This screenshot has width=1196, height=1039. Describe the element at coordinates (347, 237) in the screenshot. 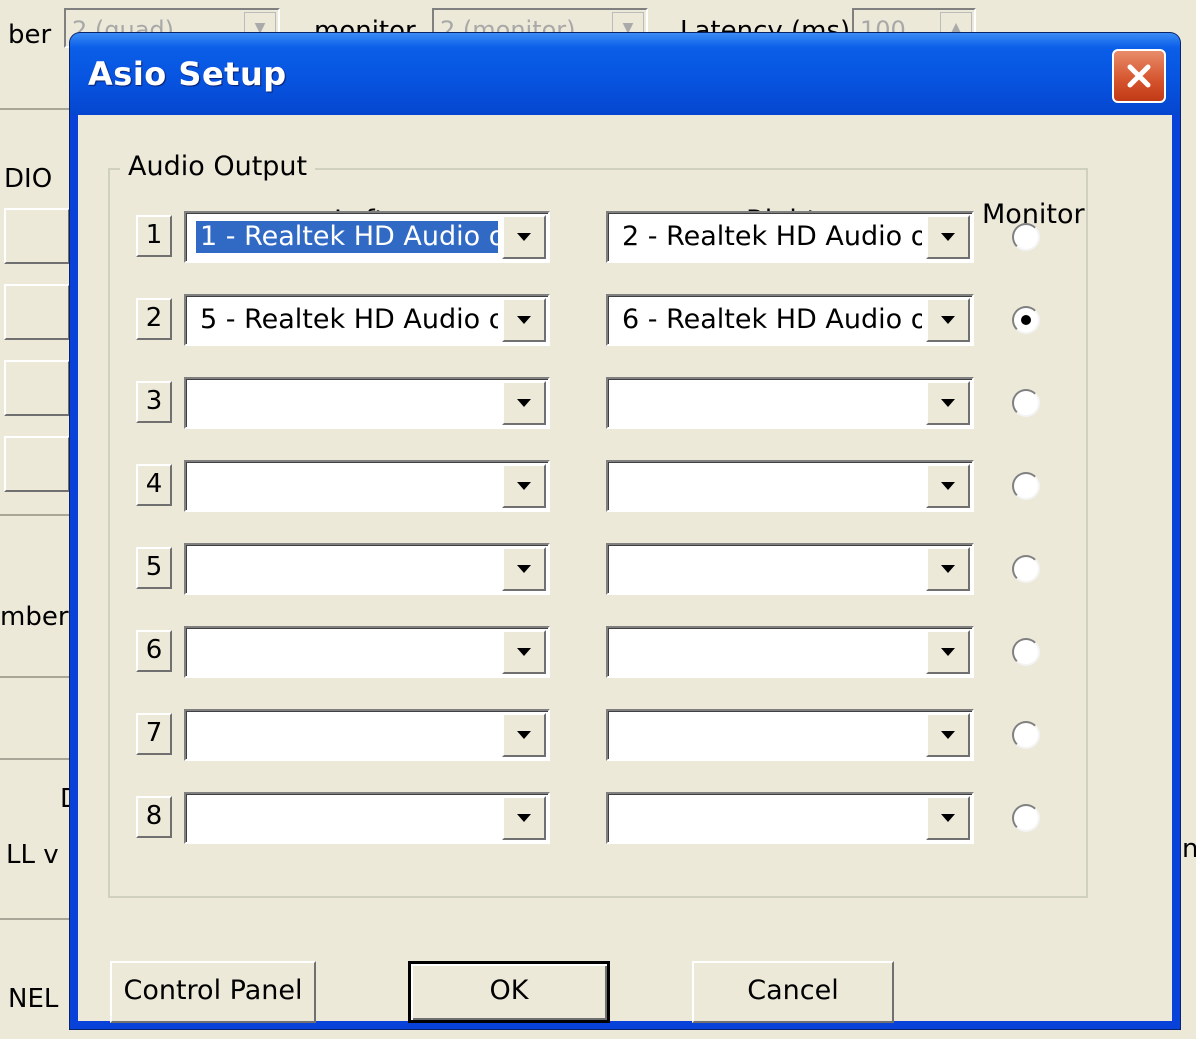

I see `output-left-value: 1 - Realtek HD Audio ou` at that location.